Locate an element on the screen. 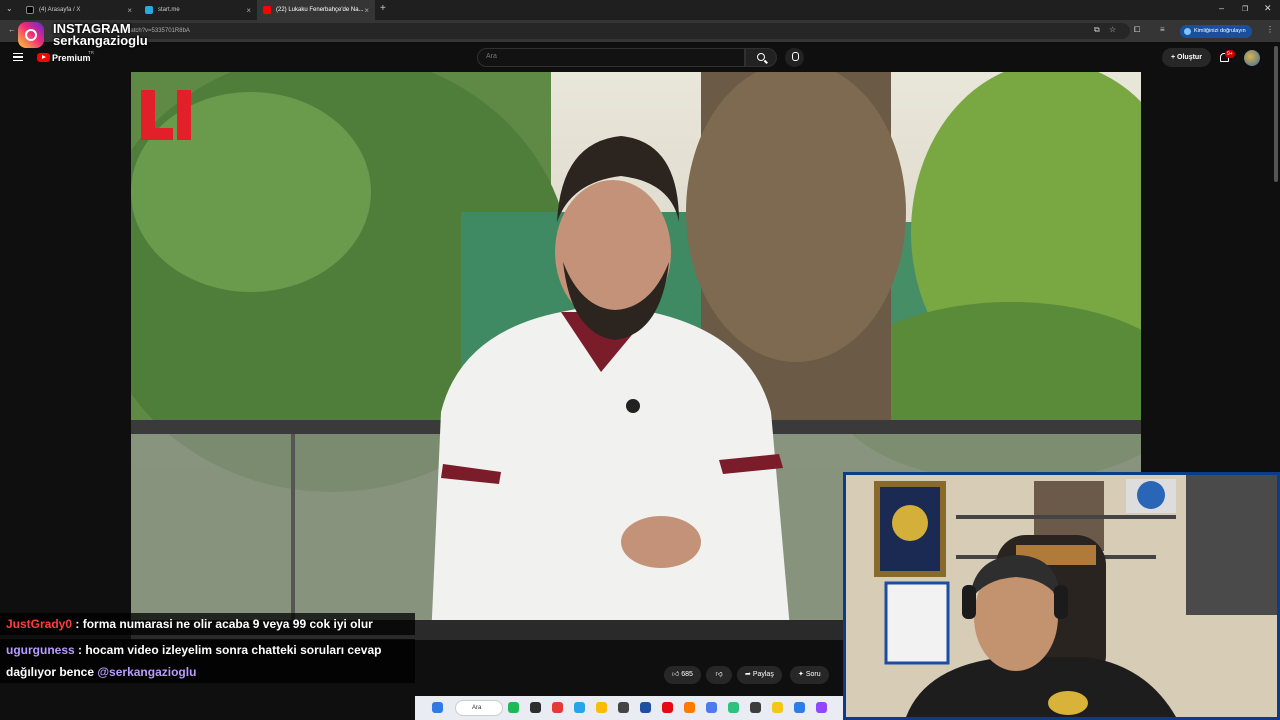 The width and height of the screenshot is (1280, 720). share-icon: ➦ is located at coordinates (749, 674).